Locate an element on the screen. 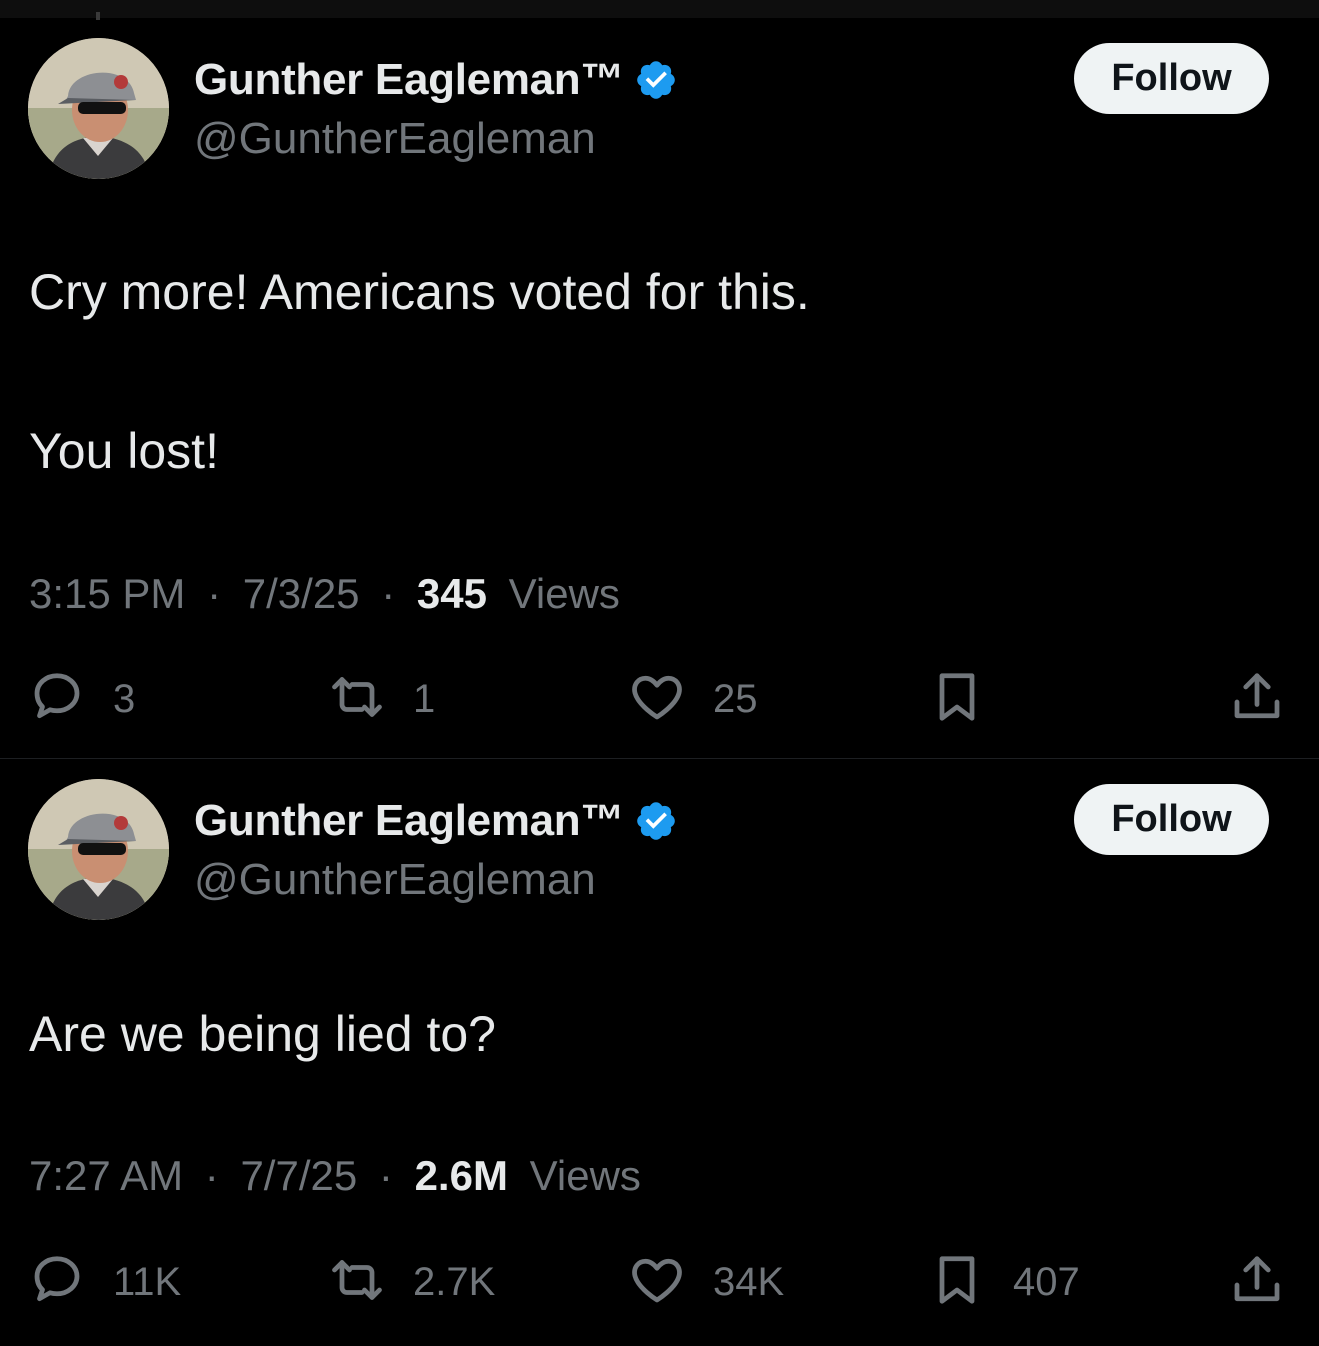 The height and width of the screenshot is (1346, 1319). repost-button: 1 is located at coordinates (381, 699).